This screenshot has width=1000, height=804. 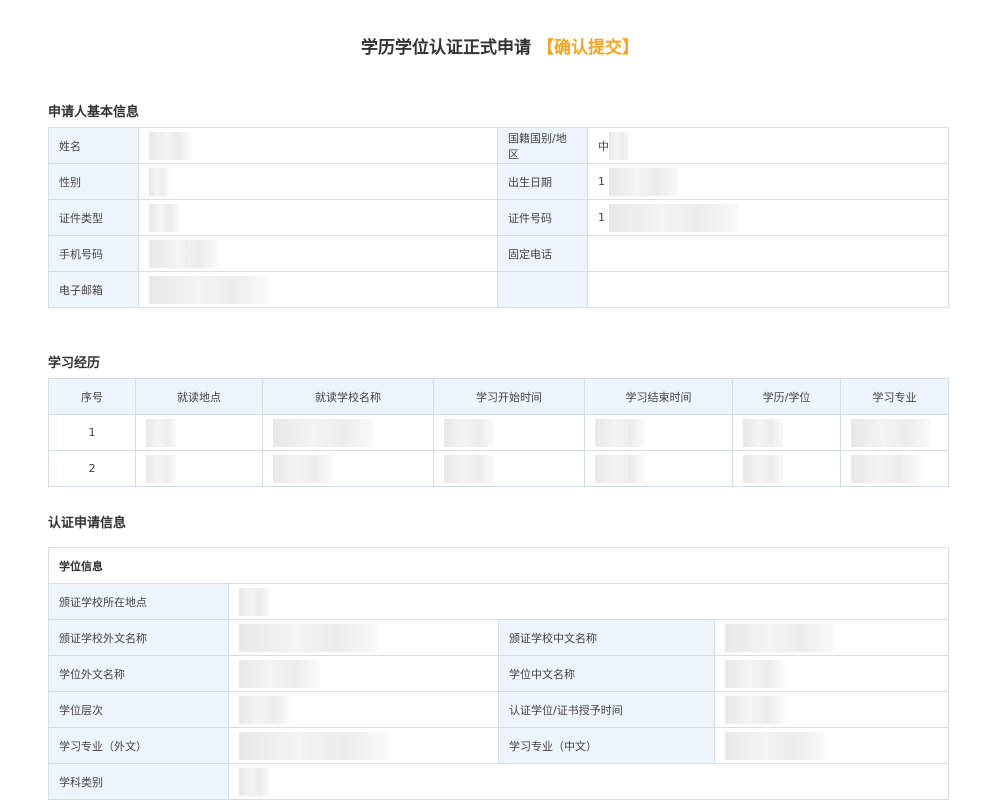 I want to click on table-row: 学科类别, so click(x=498, y=781).